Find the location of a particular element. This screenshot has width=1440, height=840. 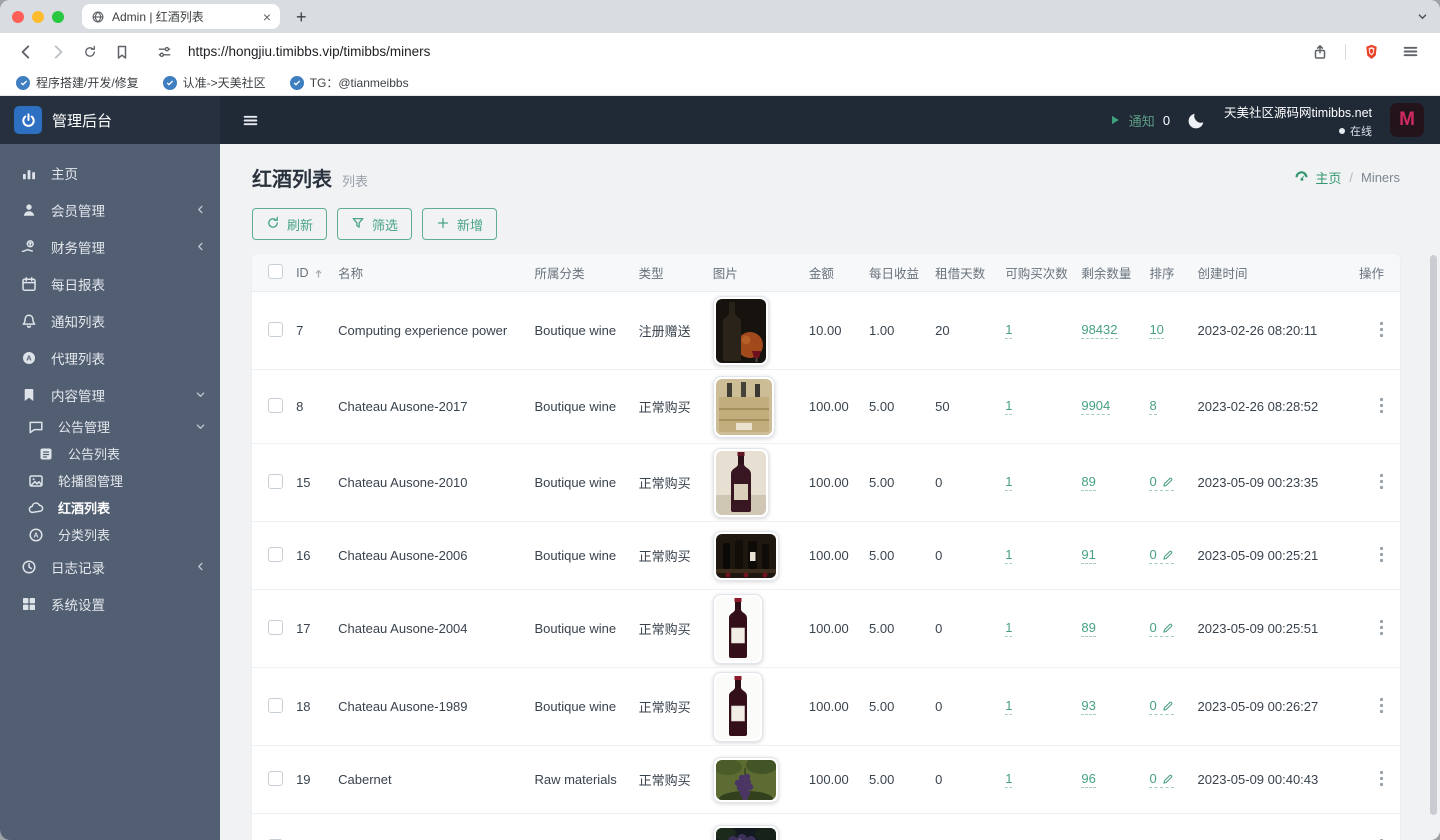

bookmark-item: 认准->天美社区 is located at coordinates (214, 82).